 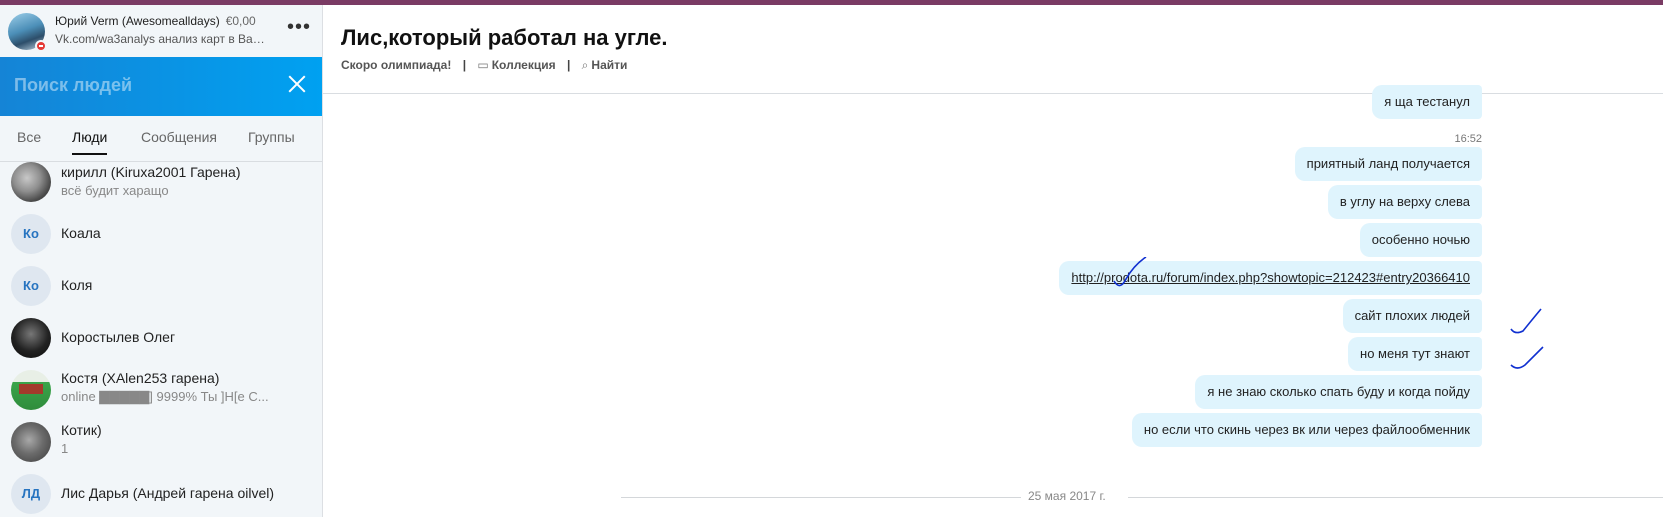 What do you see at coordinates (81, 233) in the screenshot?
I see `contact-name: Коала` at bounding box center [81, 233].